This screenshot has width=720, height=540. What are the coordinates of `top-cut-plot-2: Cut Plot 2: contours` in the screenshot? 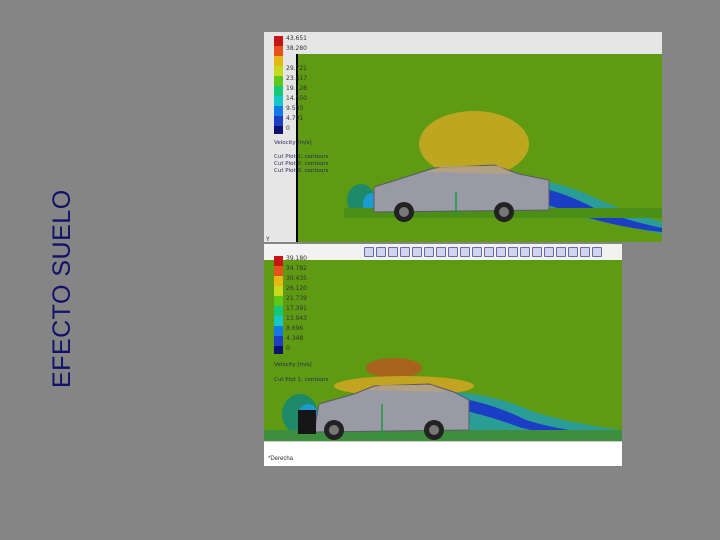 It's located at (301, 164).